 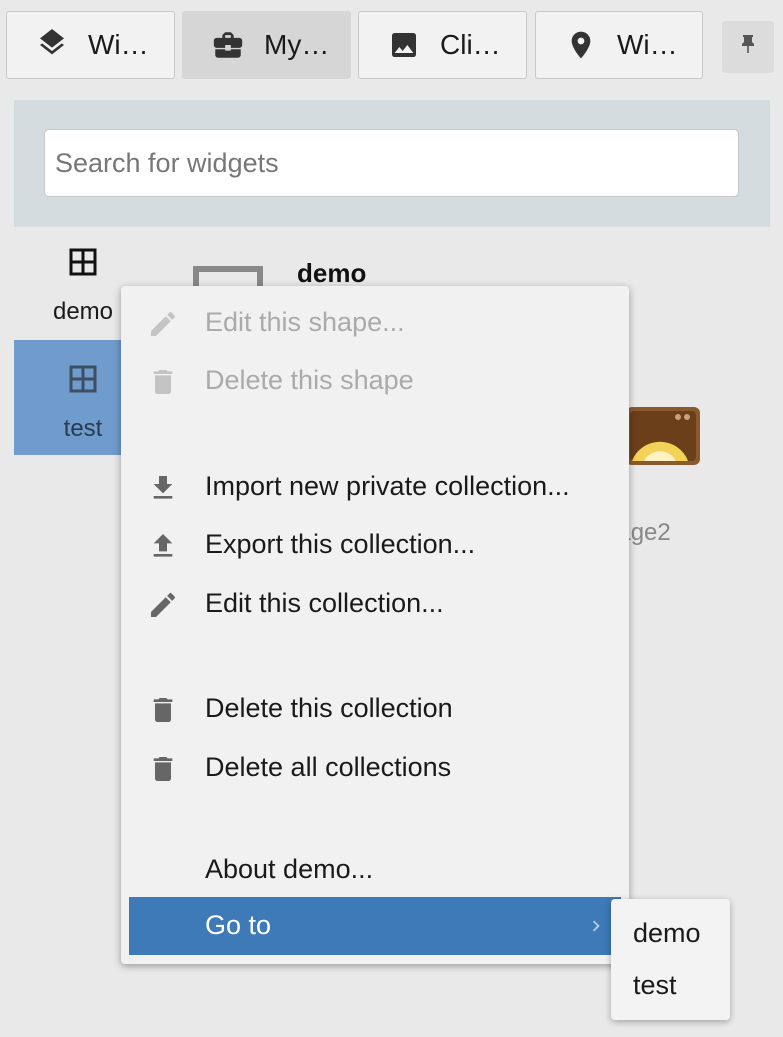 I want to click on download-icon, so click(x=163, y=488).